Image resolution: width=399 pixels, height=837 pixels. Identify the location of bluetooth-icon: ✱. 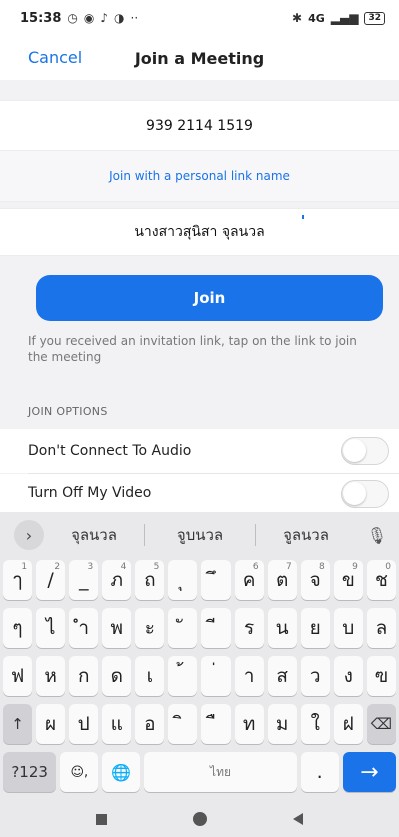
(297, 18).